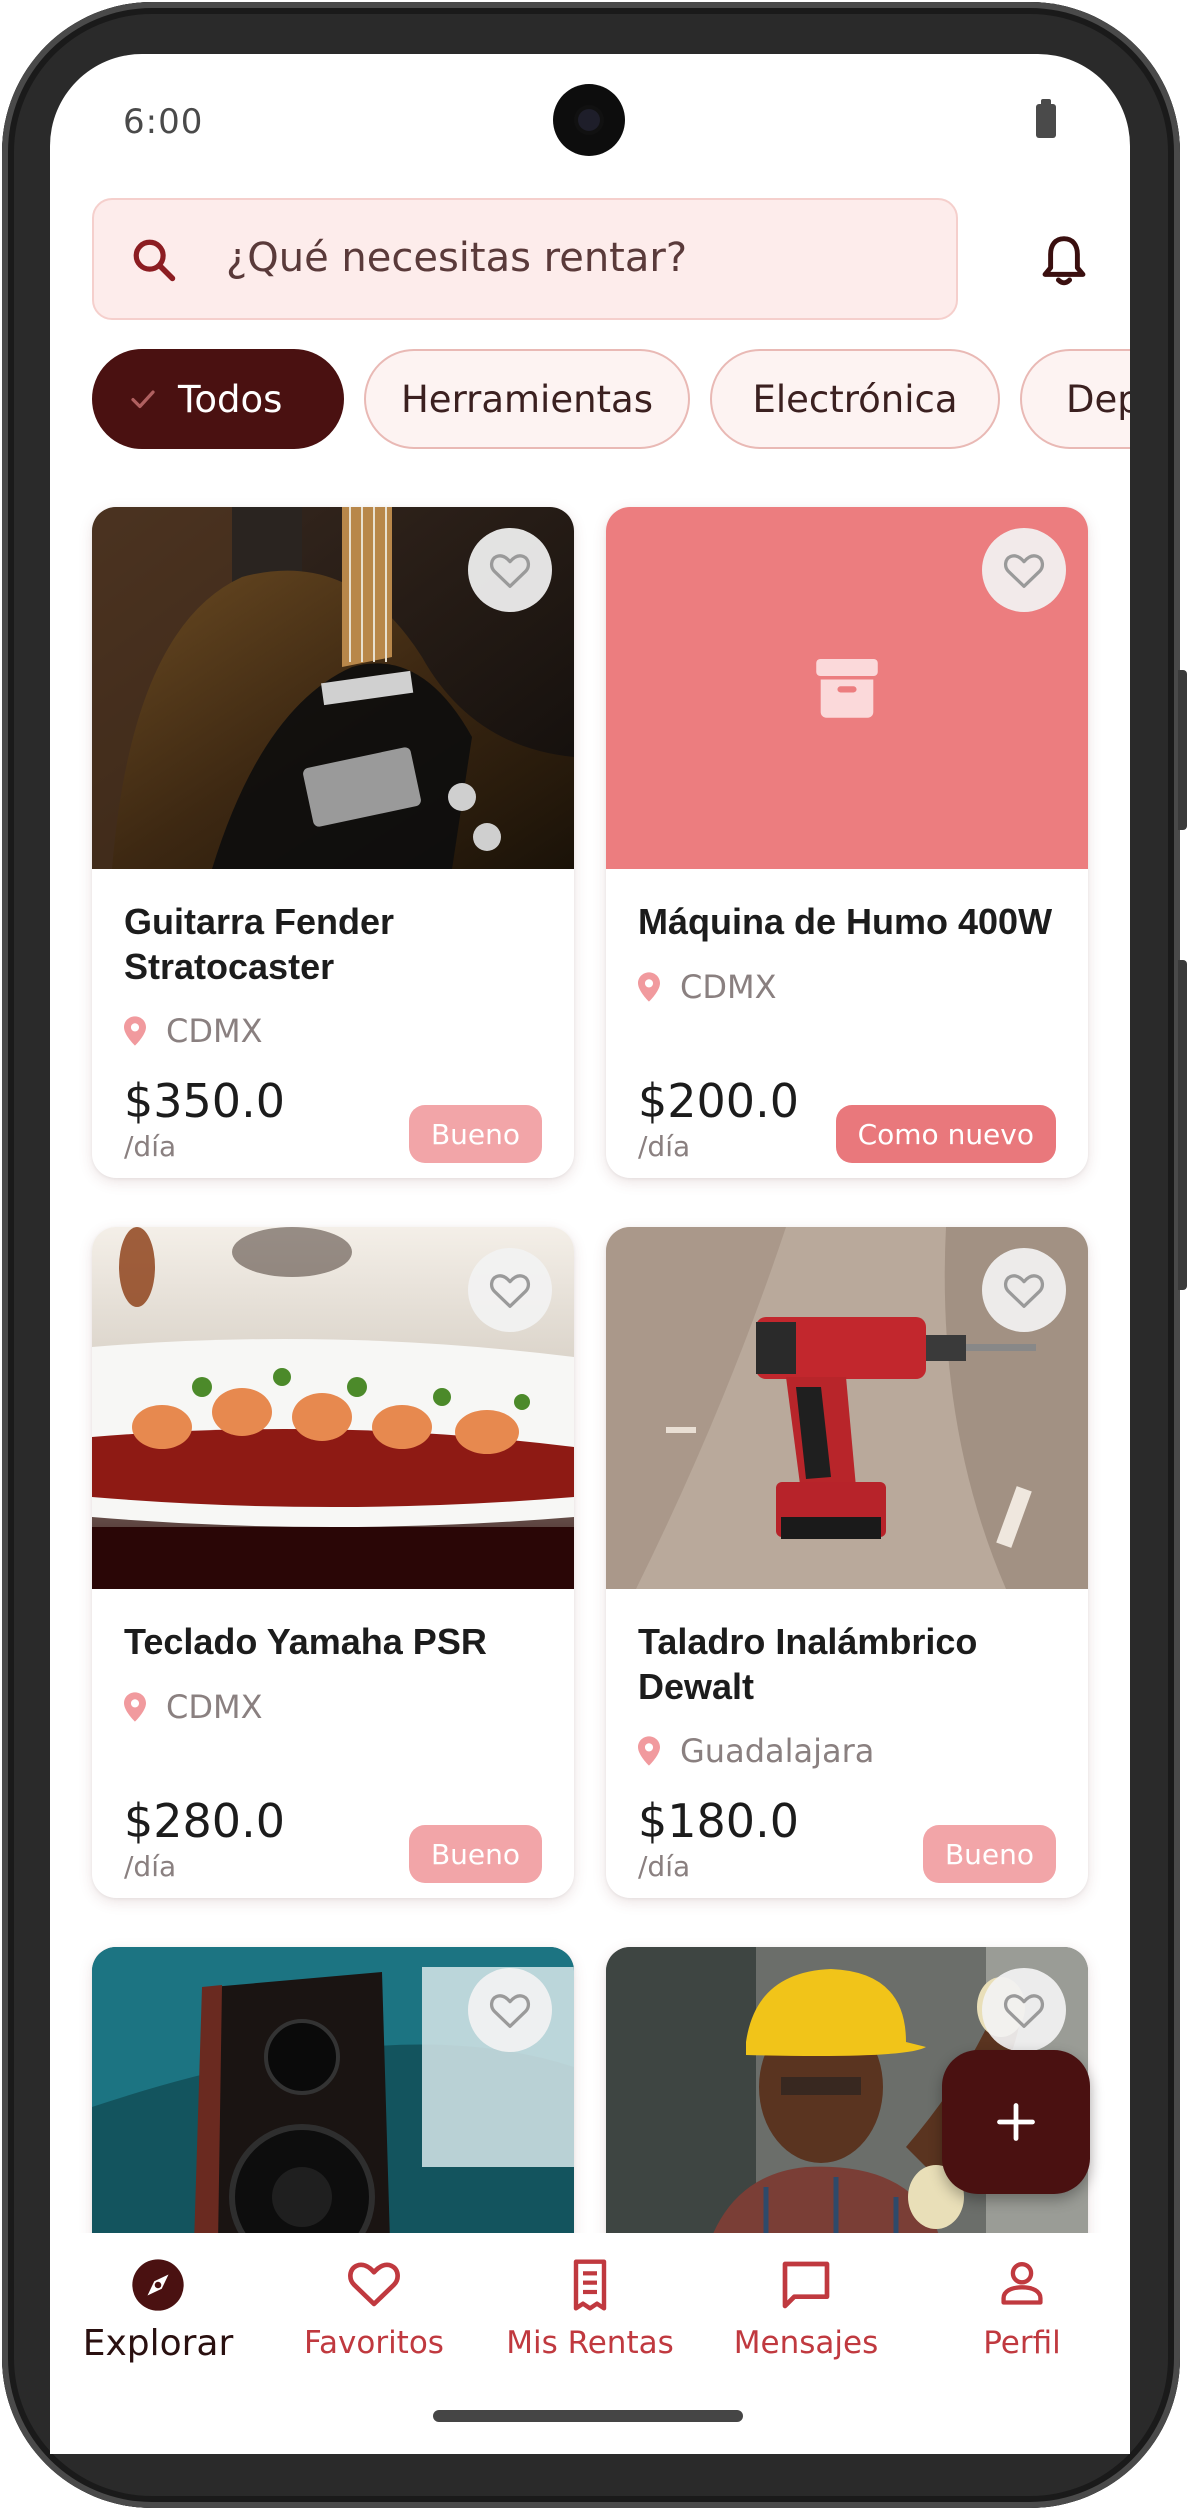 Image resolution: width=1187 pixels, height=2513 pixels. What do you see at coordinates (1098, 399) in the screenshot?
I see `chip-label: Dep` at bounding box center [1098, 399].